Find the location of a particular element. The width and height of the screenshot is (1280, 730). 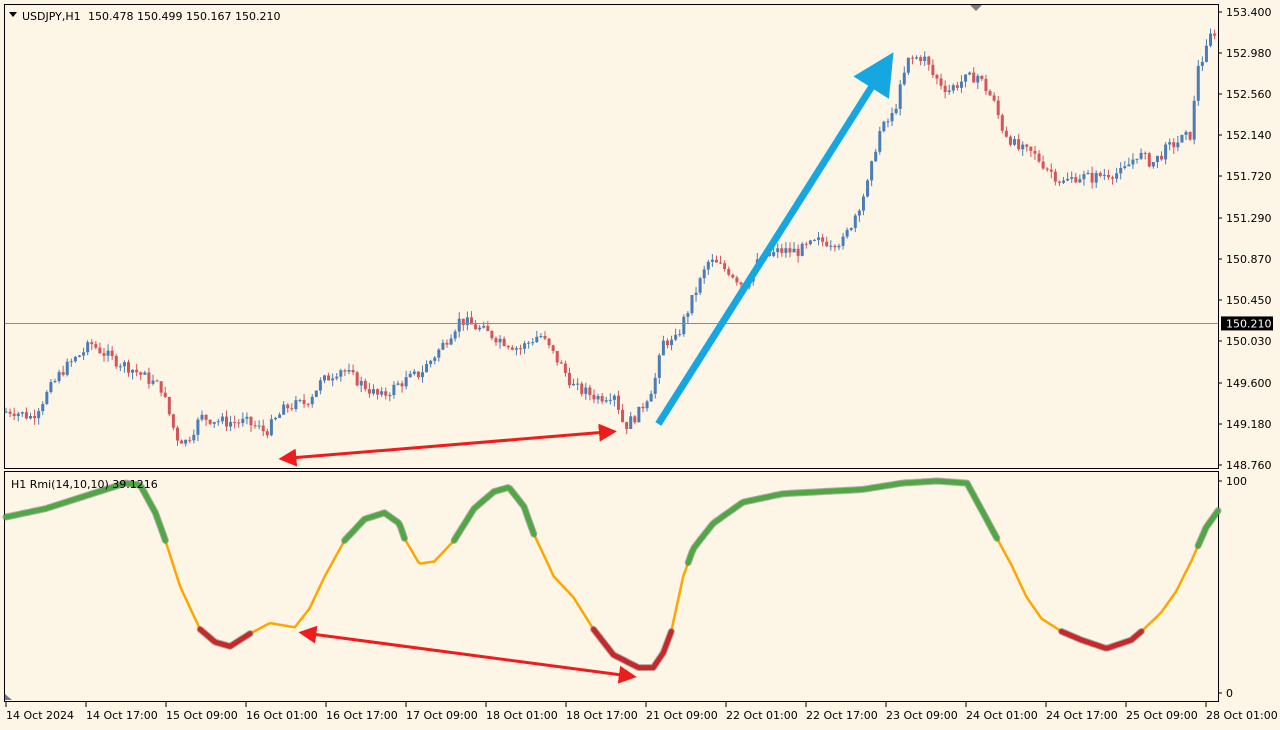

current-price-label: 150.210 is located at coordinates (1249, 323).